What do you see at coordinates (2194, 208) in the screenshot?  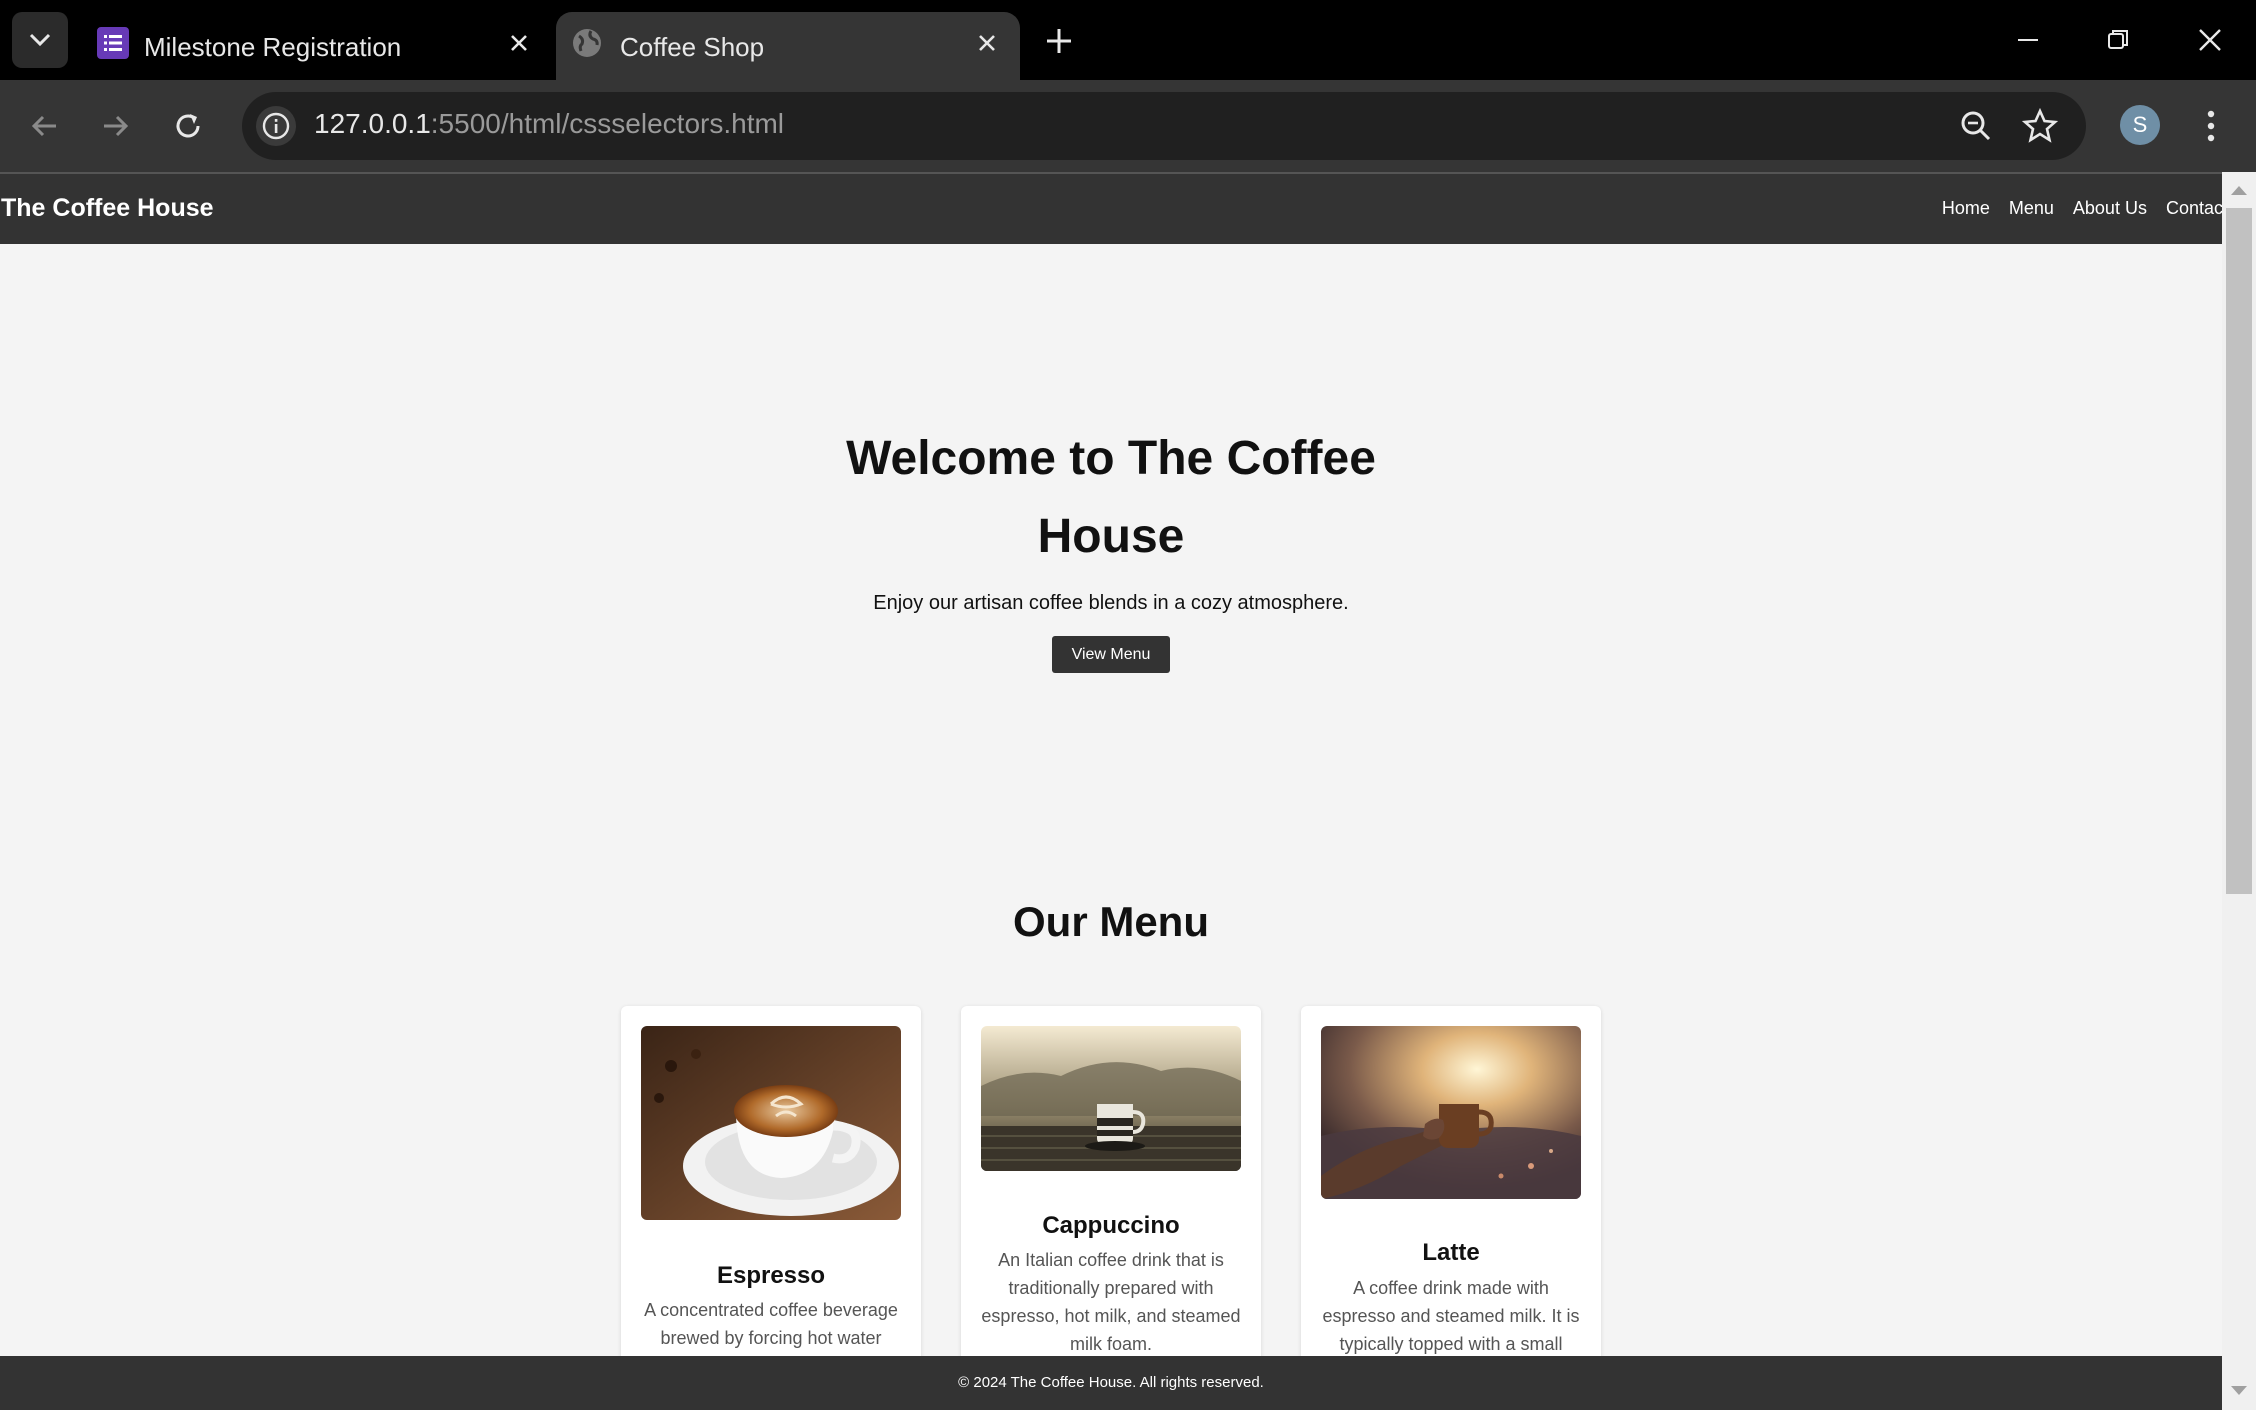 I see `nav-link-contact: Contact` at bounding box center [2194, 208].